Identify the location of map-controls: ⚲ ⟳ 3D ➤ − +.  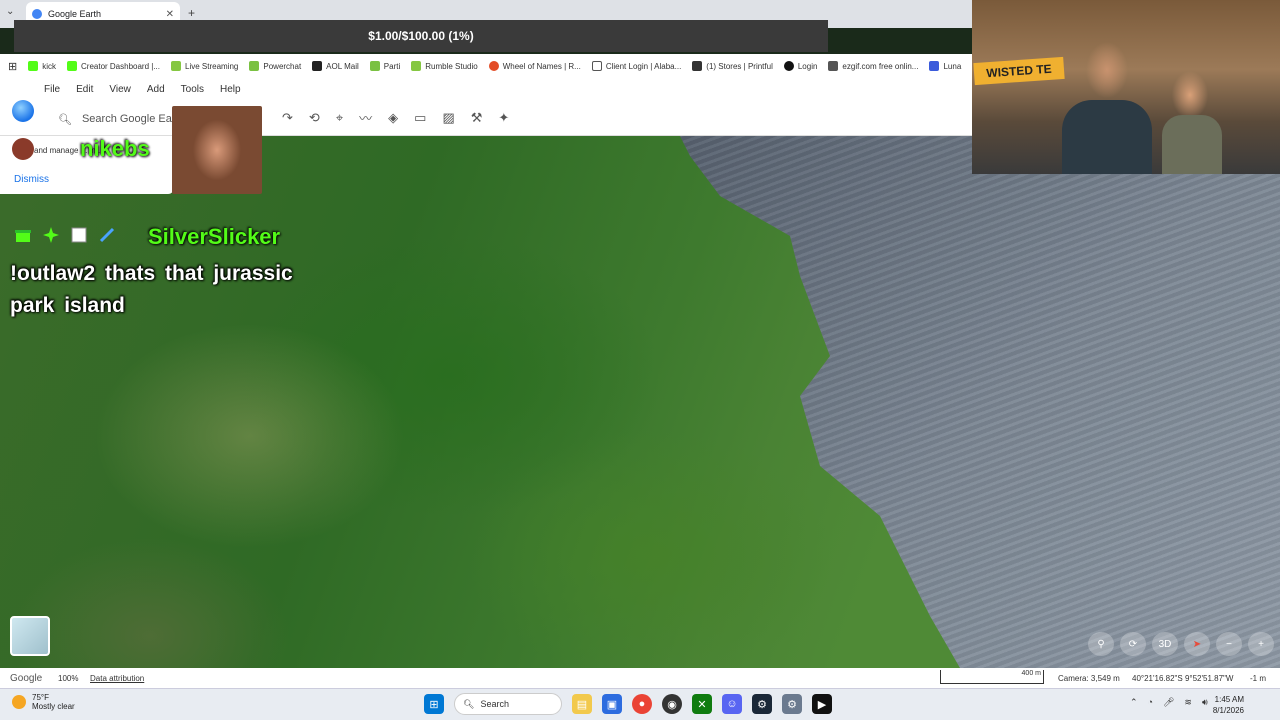
(1181, 644).